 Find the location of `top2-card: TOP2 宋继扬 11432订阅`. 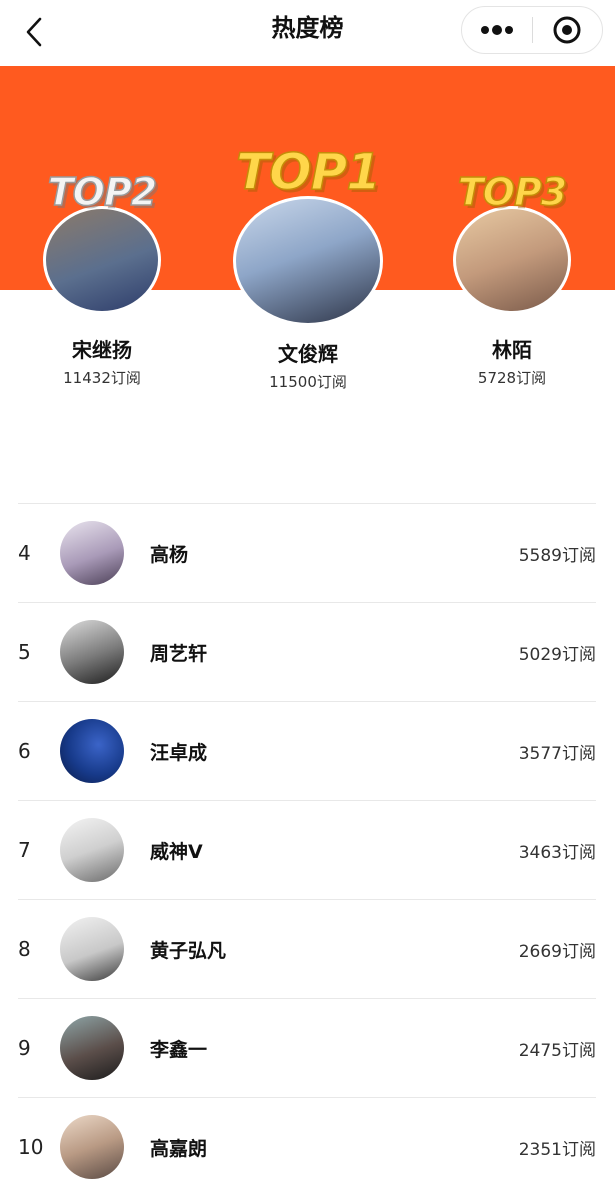

top2-card: TOP2 宋继扬 11432订阅 is located at coordinates (102, 278).